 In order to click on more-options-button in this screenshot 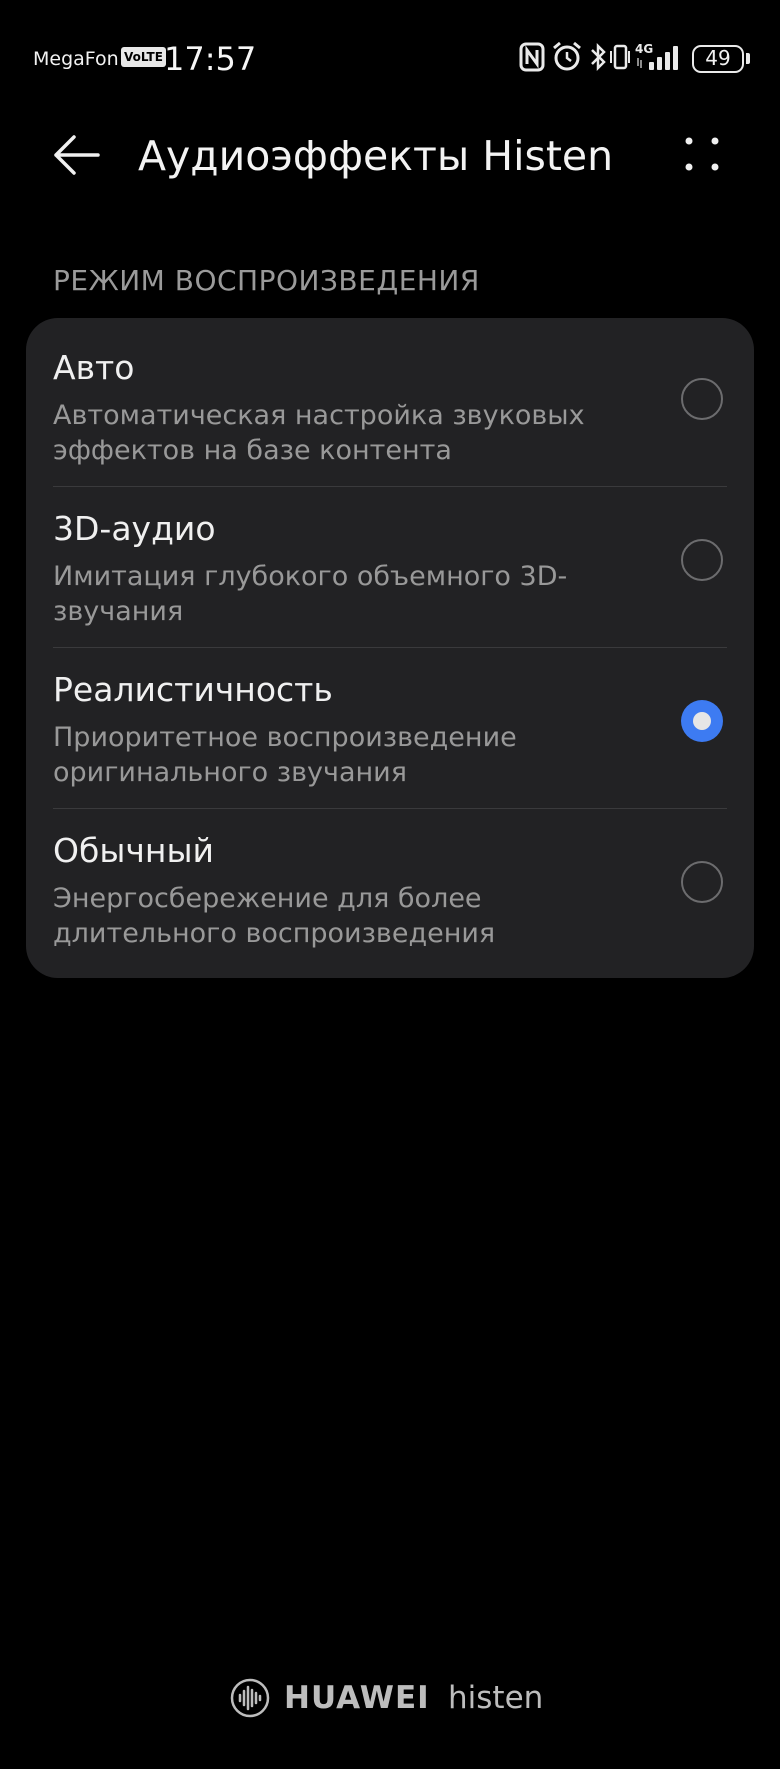, I will do `click(702, 155)`.